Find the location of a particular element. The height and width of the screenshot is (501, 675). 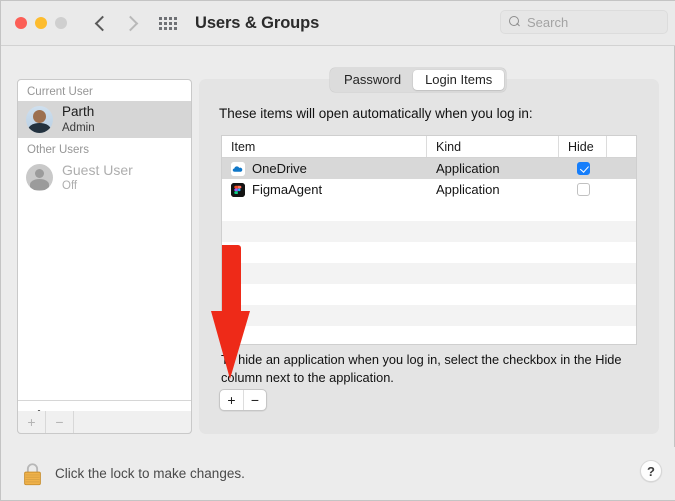

page-title: Users & Groups is located at coordinates (257, 22).